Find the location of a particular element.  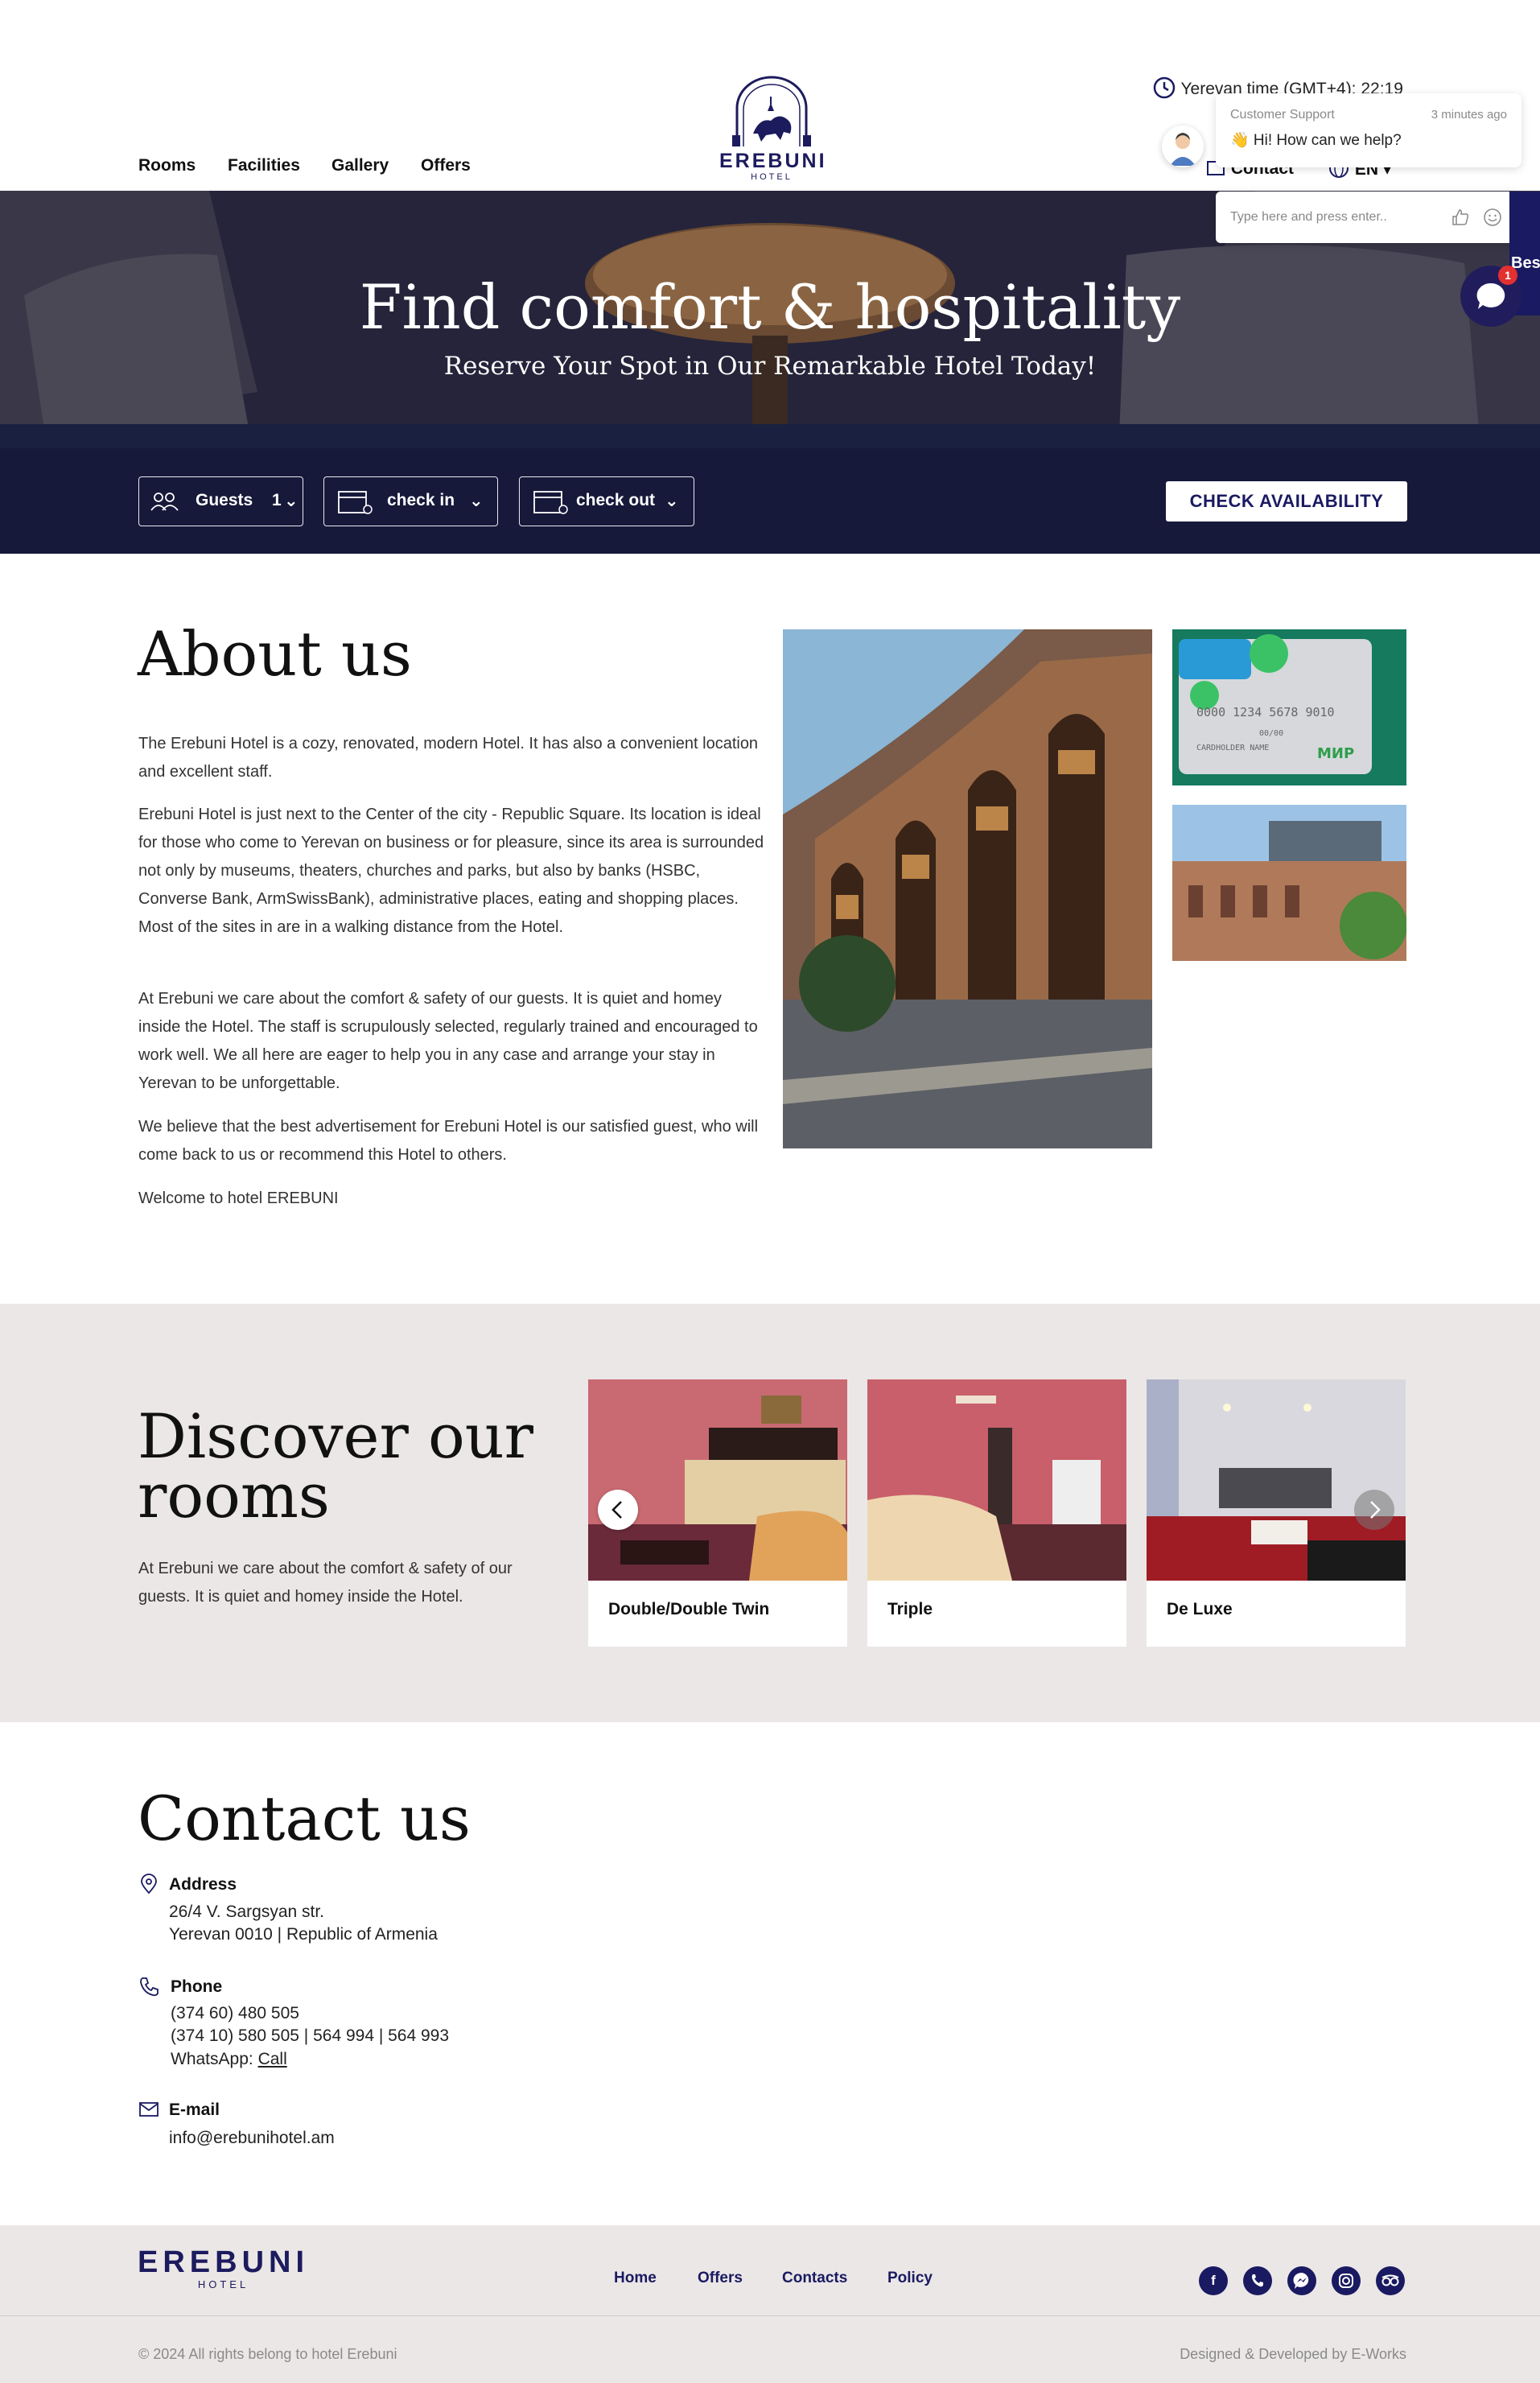

messenger-icon is located at coordinates (1301, 2280).